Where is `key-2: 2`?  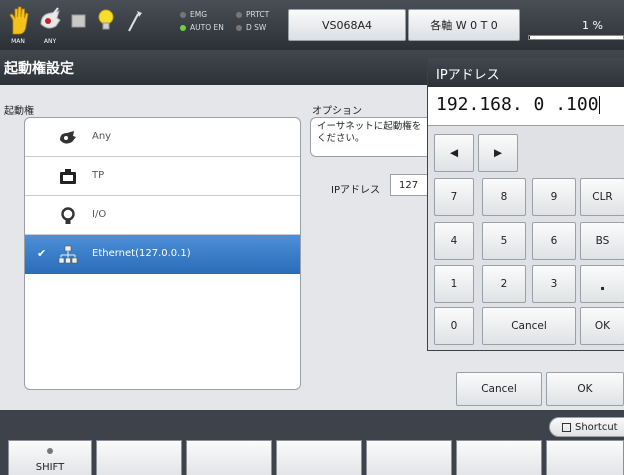
key-2: 2 is located at coordinates (504, 284).